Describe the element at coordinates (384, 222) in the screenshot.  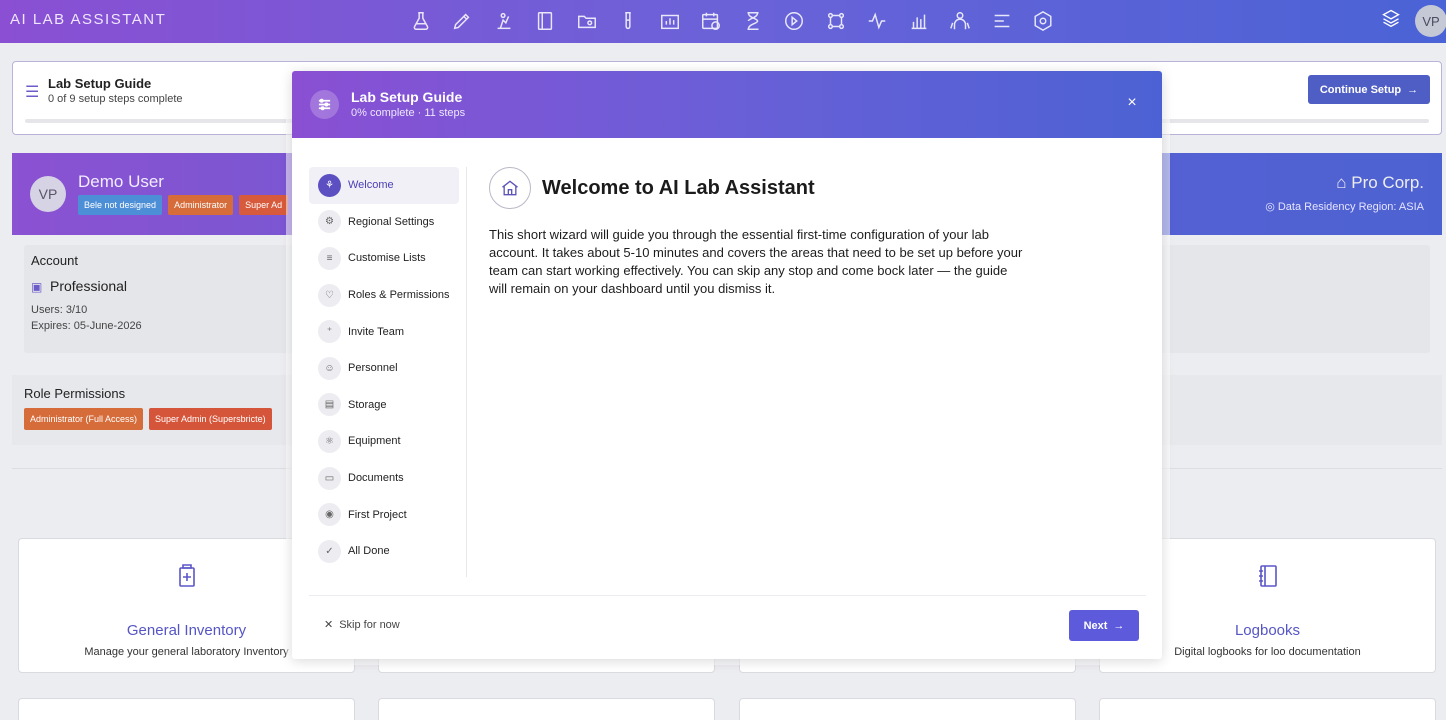
I see `step-regional-settings: ⚙ Regional Settings` at that location.